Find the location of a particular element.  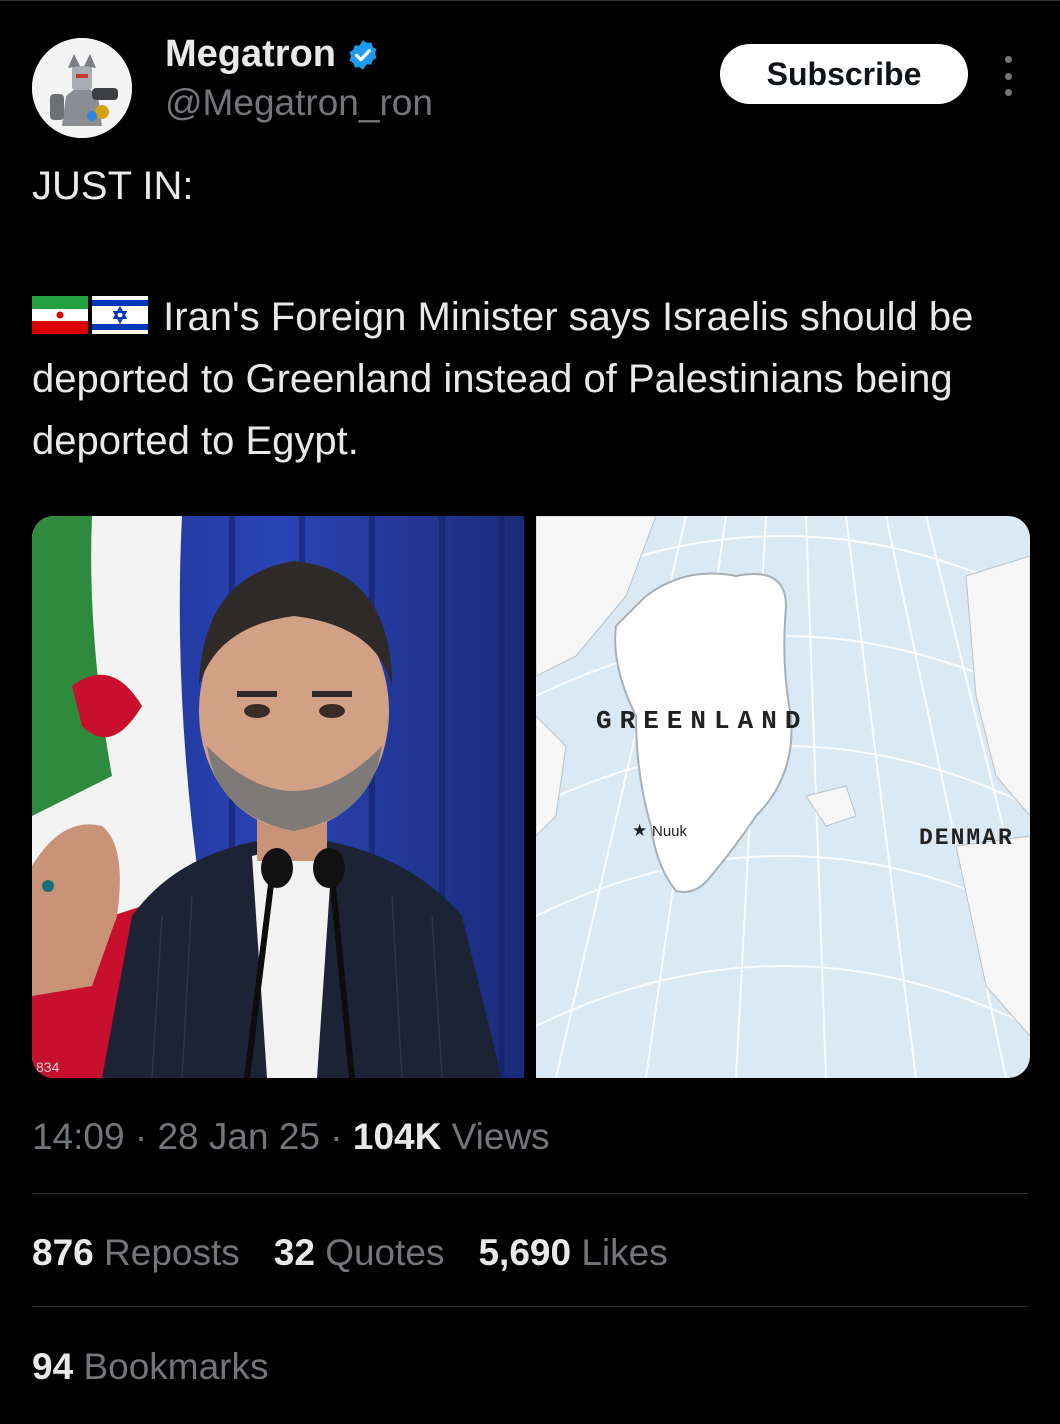

author-handle: @Megatron_ron is located at coordinates (299, 103).